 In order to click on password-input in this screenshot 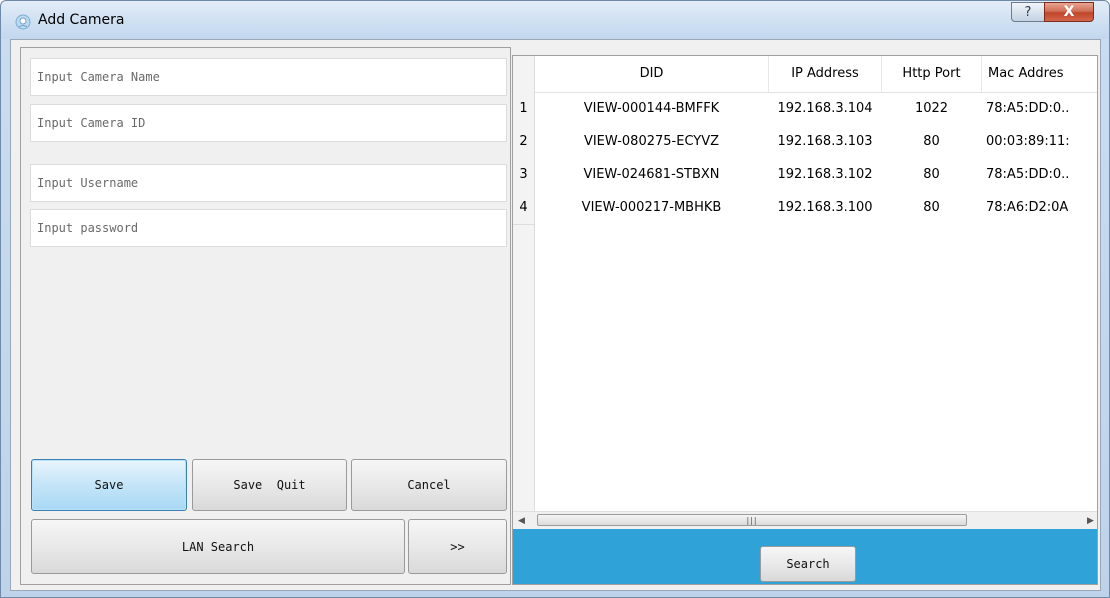, I will do `click(268, 228)`.